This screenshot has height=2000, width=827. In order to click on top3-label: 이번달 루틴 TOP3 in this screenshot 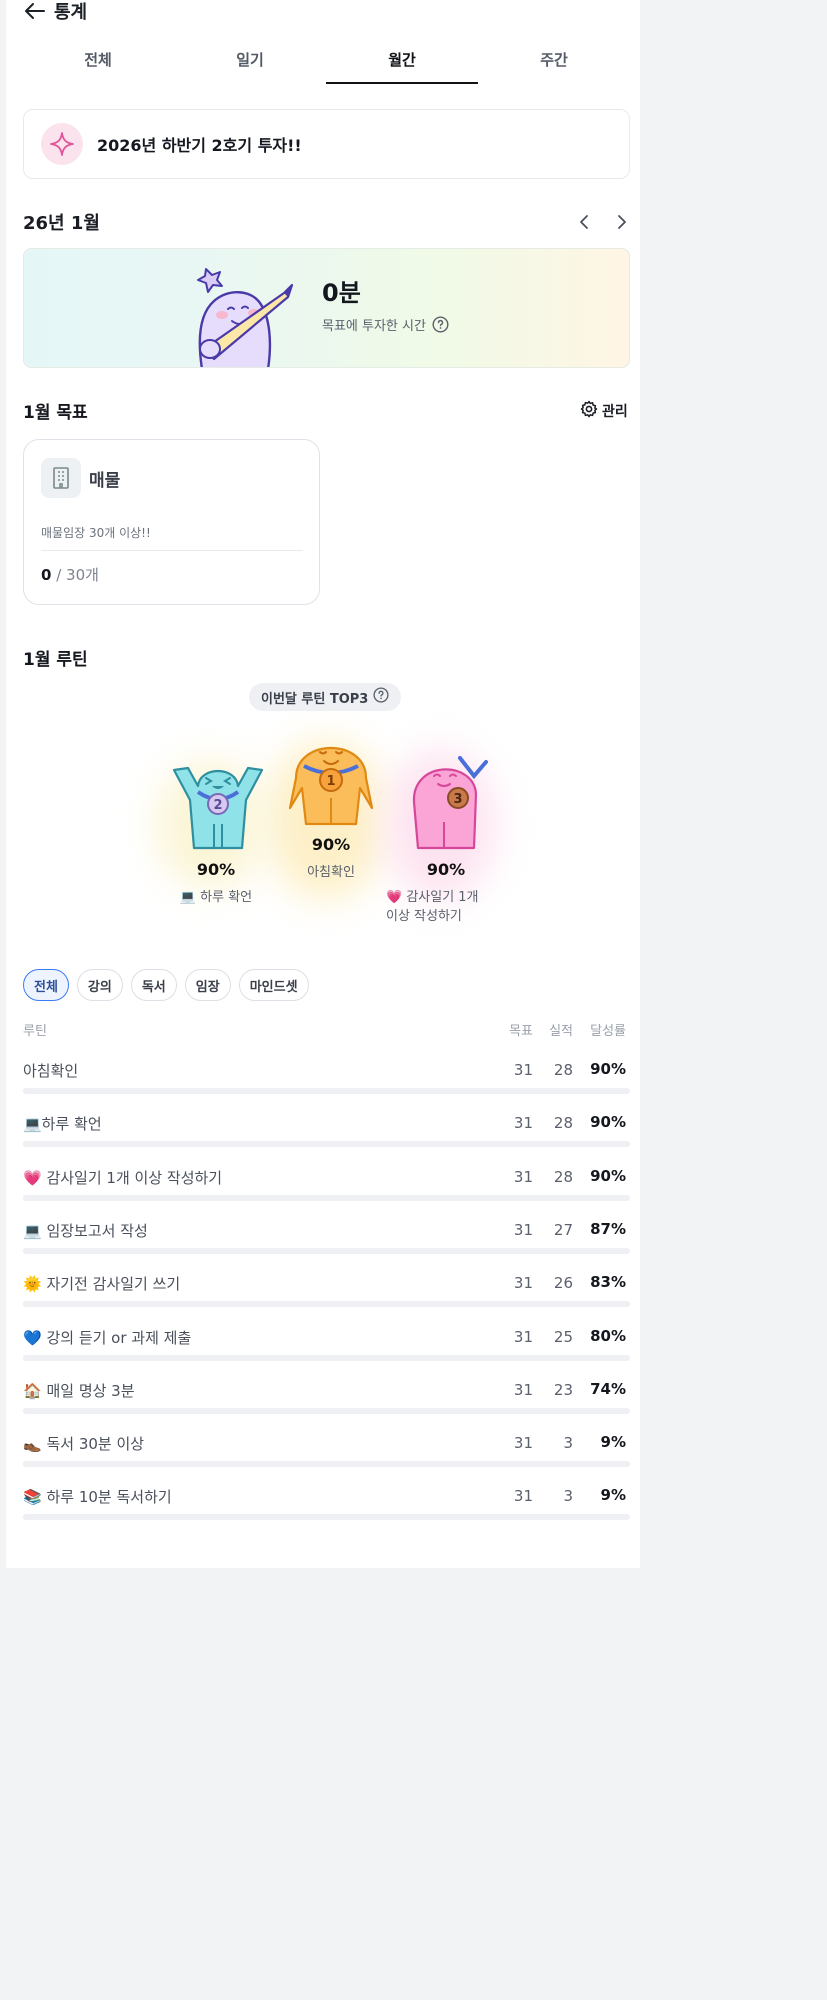, I will do `click(315, 699)`.